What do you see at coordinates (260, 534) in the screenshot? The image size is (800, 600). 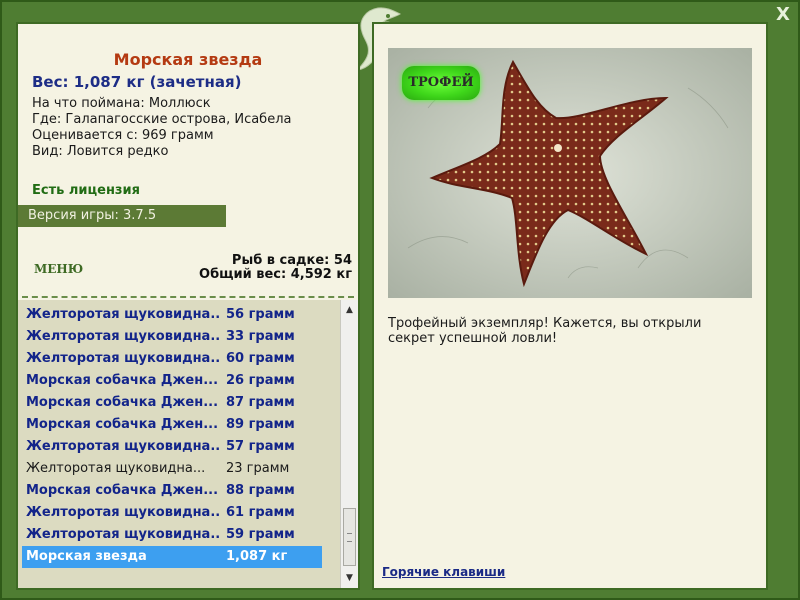 I see `item-weight: 59 грамм` at bounding box center [260, 534].